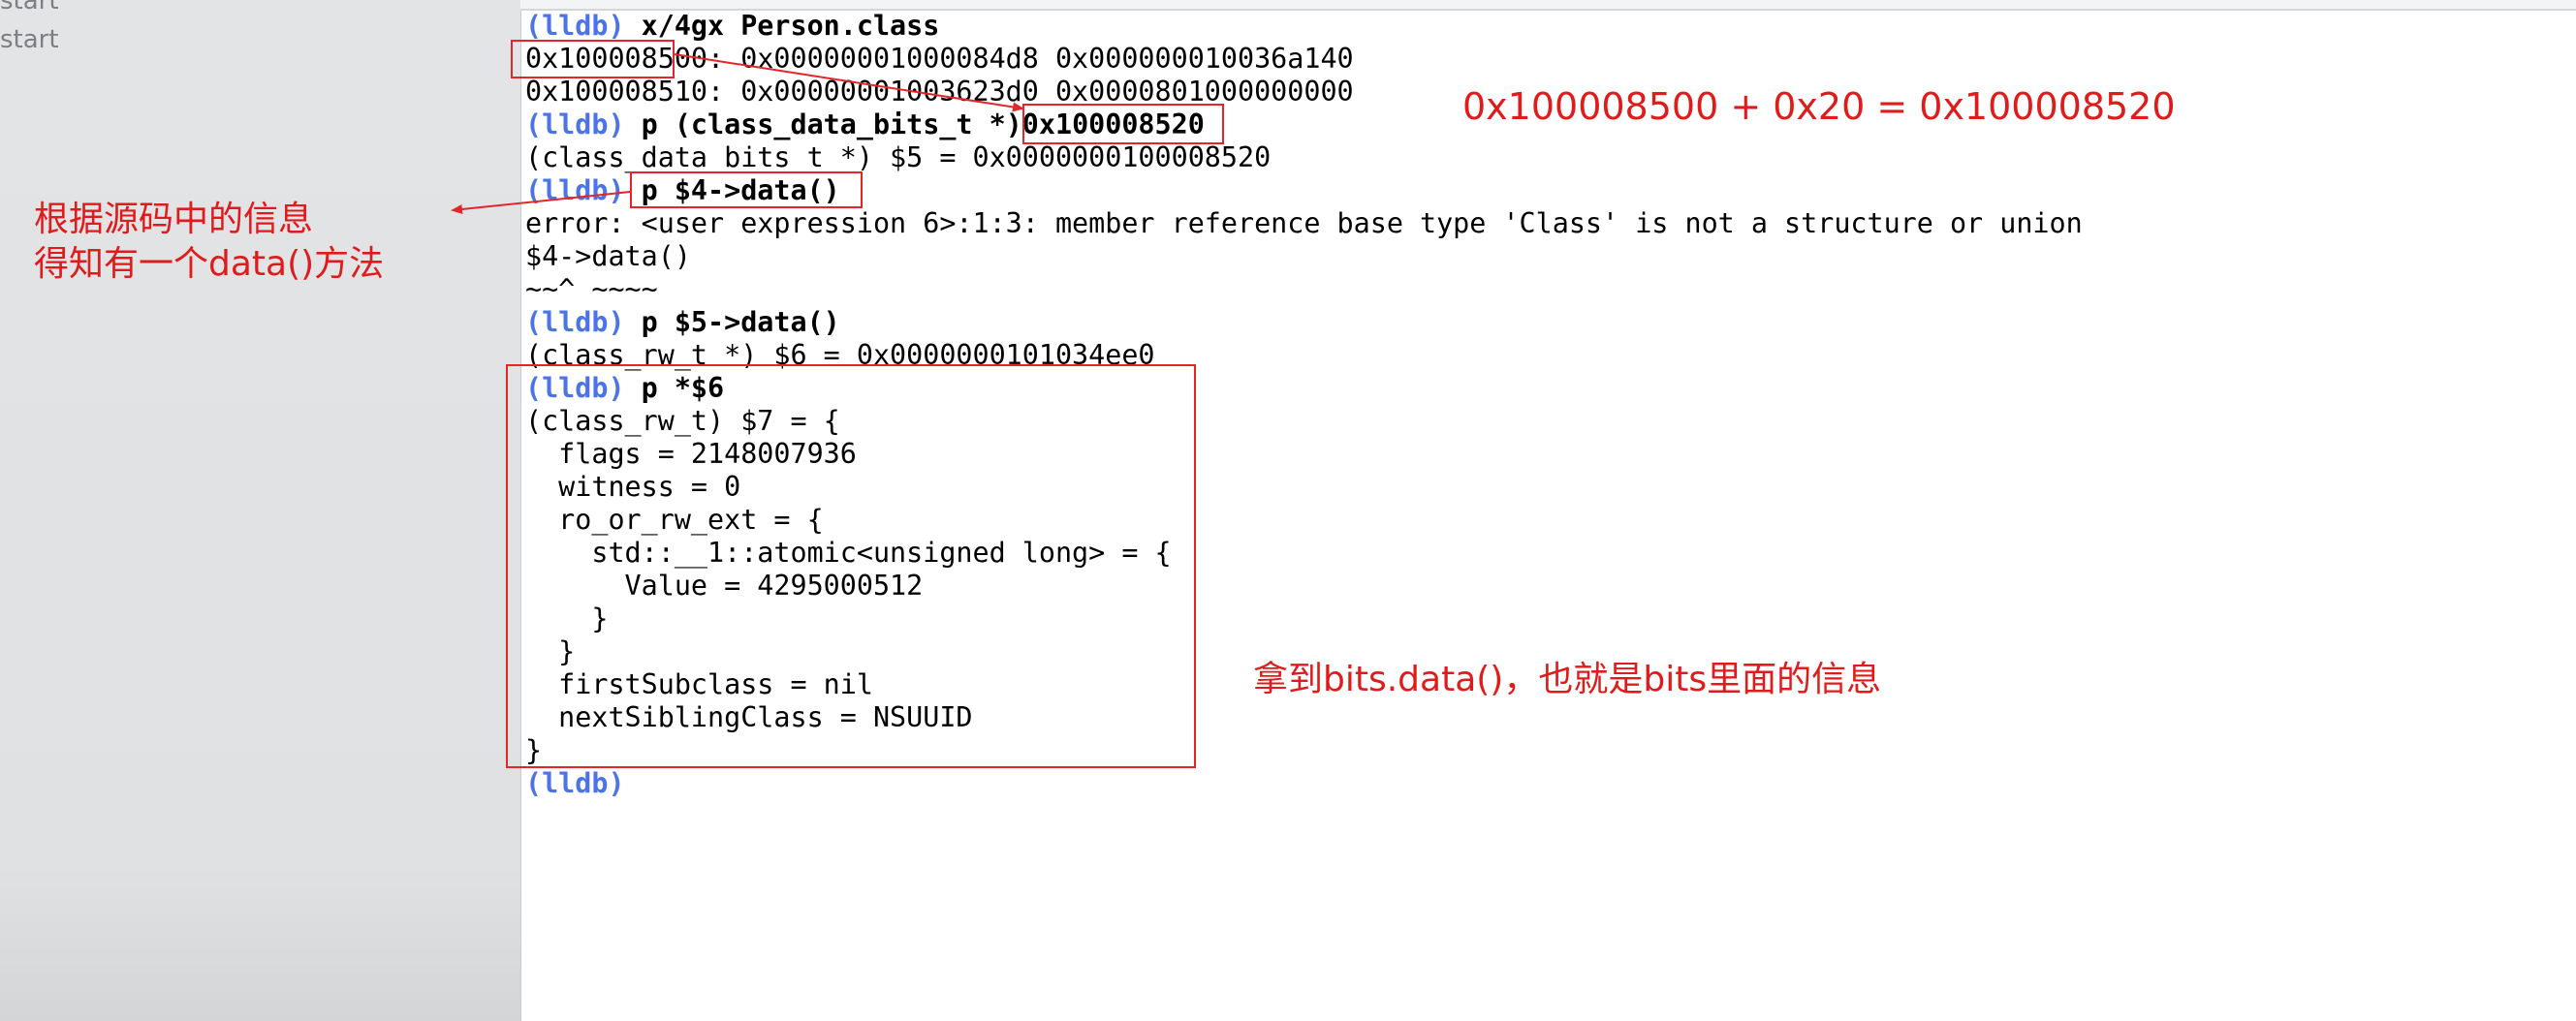 The height and width of the screenshot is (1021, 2576). I want to click on data-method-arrow, so click(541, 202).